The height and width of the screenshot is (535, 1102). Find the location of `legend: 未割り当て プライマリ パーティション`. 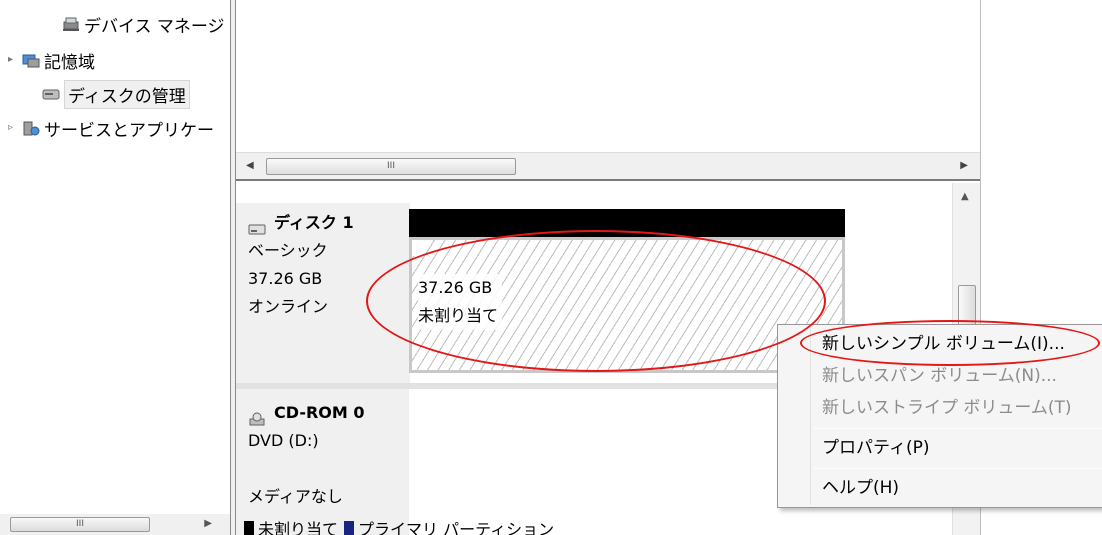

legend: 未割り当て プライマリ パーティション is located at coordinates (399, 527).